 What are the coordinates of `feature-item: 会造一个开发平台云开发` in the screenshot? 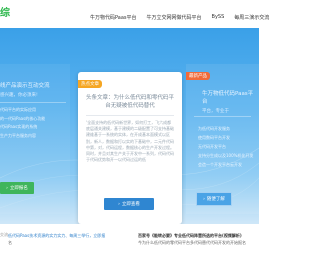 It's located at (220, 164).